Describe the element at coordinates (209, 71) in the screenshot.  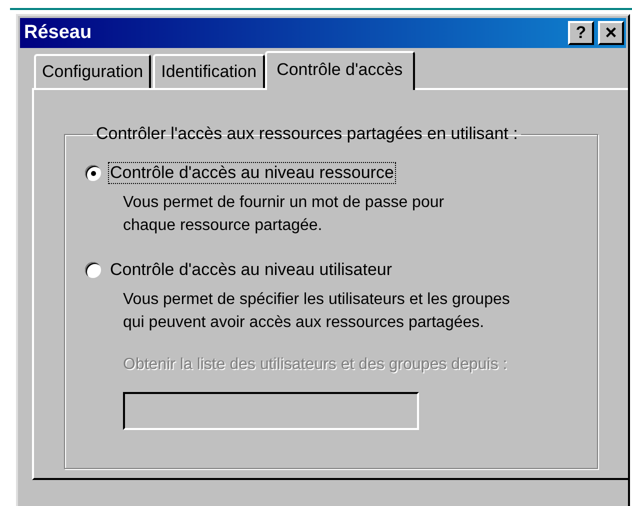
I see `tab: Identification` at that location.